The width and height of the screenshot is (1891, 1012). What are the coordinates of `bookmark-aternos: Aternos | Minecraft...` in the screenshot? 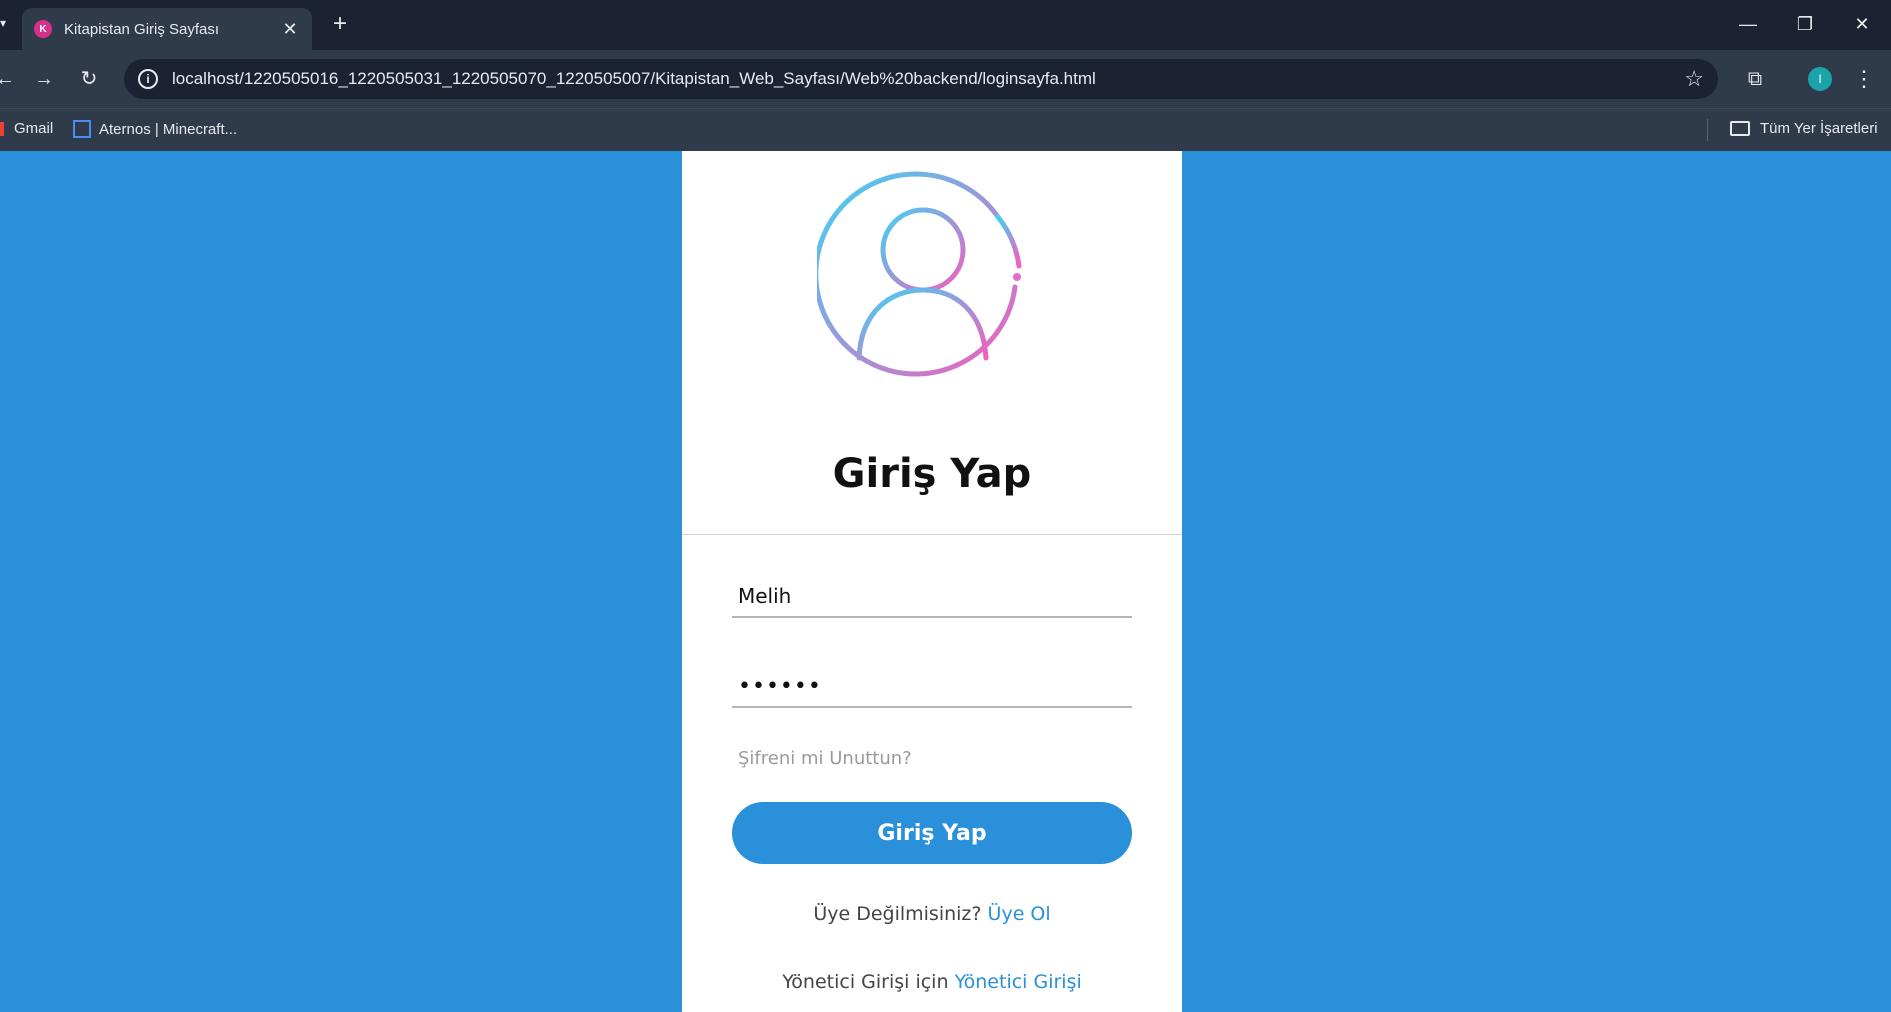 It's located at (155, 129).